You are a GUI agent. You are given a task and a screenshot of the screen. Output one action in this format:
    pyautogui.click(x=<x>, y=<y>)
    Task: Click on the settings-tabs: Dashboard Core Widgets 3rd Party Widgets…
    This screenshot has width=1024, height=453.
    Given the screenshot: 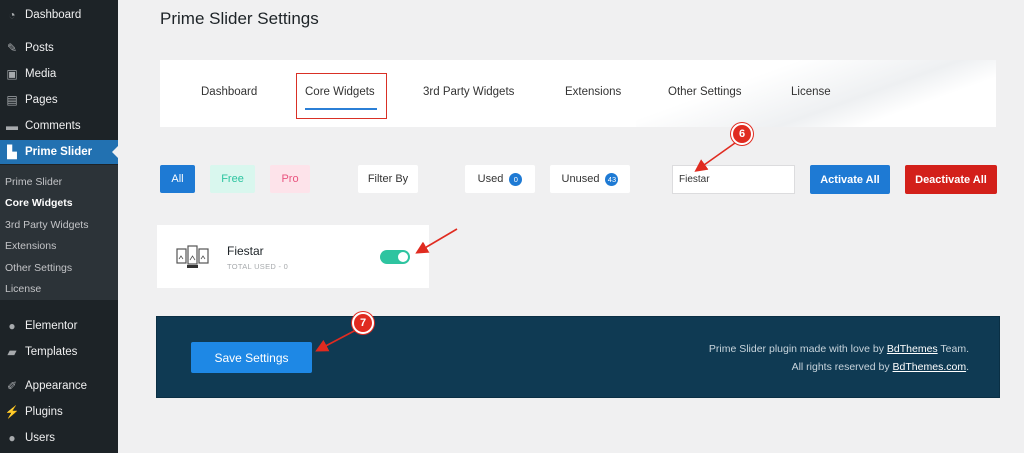 What is the action you would take?
    pyautogui.click(x=578, y=93)
    